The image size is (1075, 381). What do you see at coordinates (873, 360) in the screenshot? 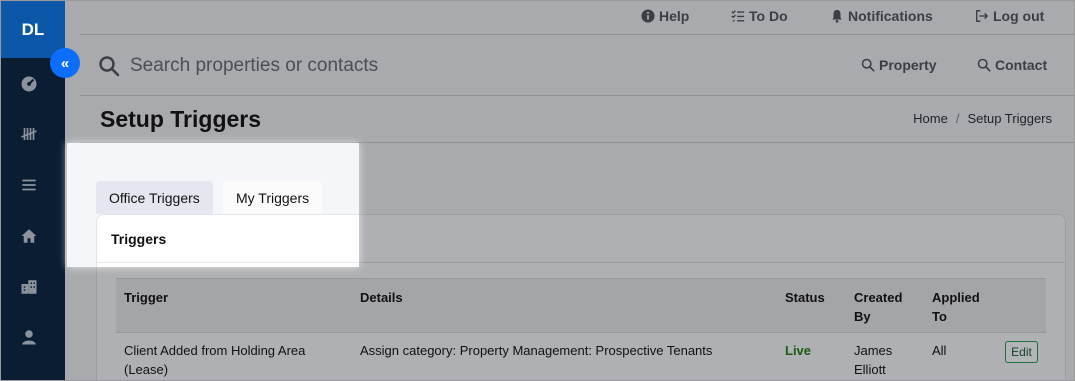
I see `cell-created-by: James Elliott` at bounding box center [873, 360].